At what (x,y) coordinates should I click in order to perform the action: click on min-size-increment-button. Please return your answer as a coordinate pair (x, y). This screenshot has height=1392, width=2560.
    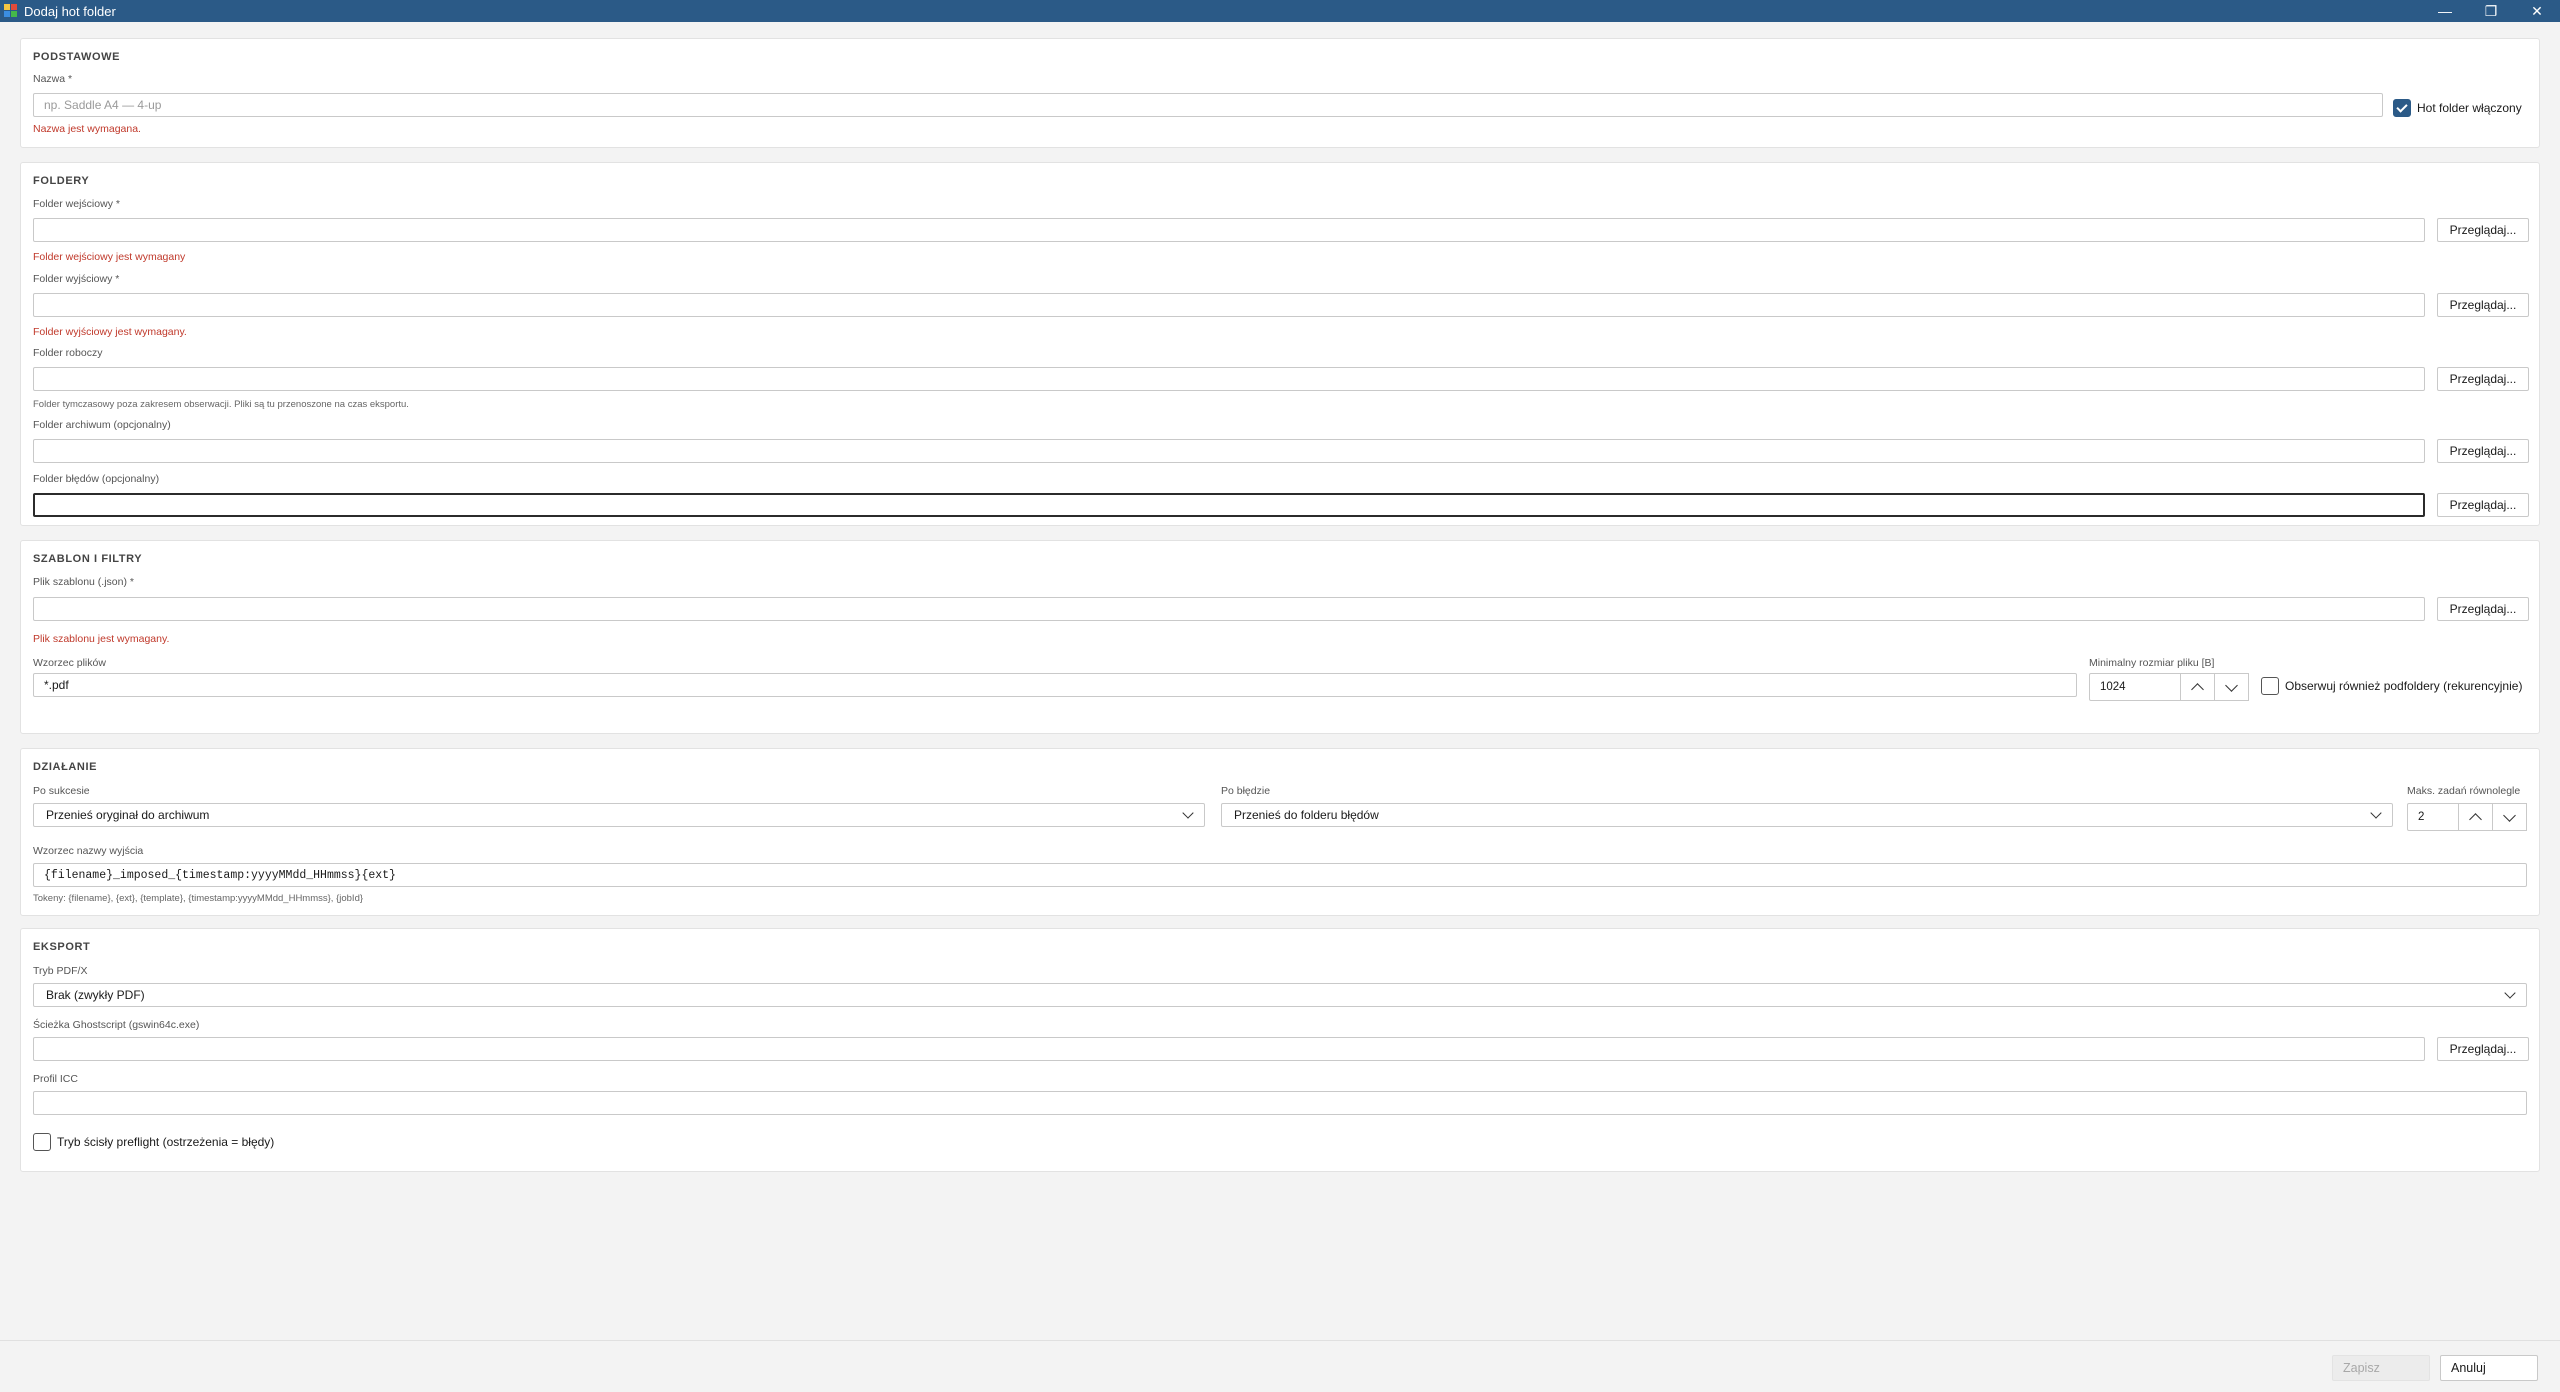
    Looking at the image, I should click on (2198, 687).